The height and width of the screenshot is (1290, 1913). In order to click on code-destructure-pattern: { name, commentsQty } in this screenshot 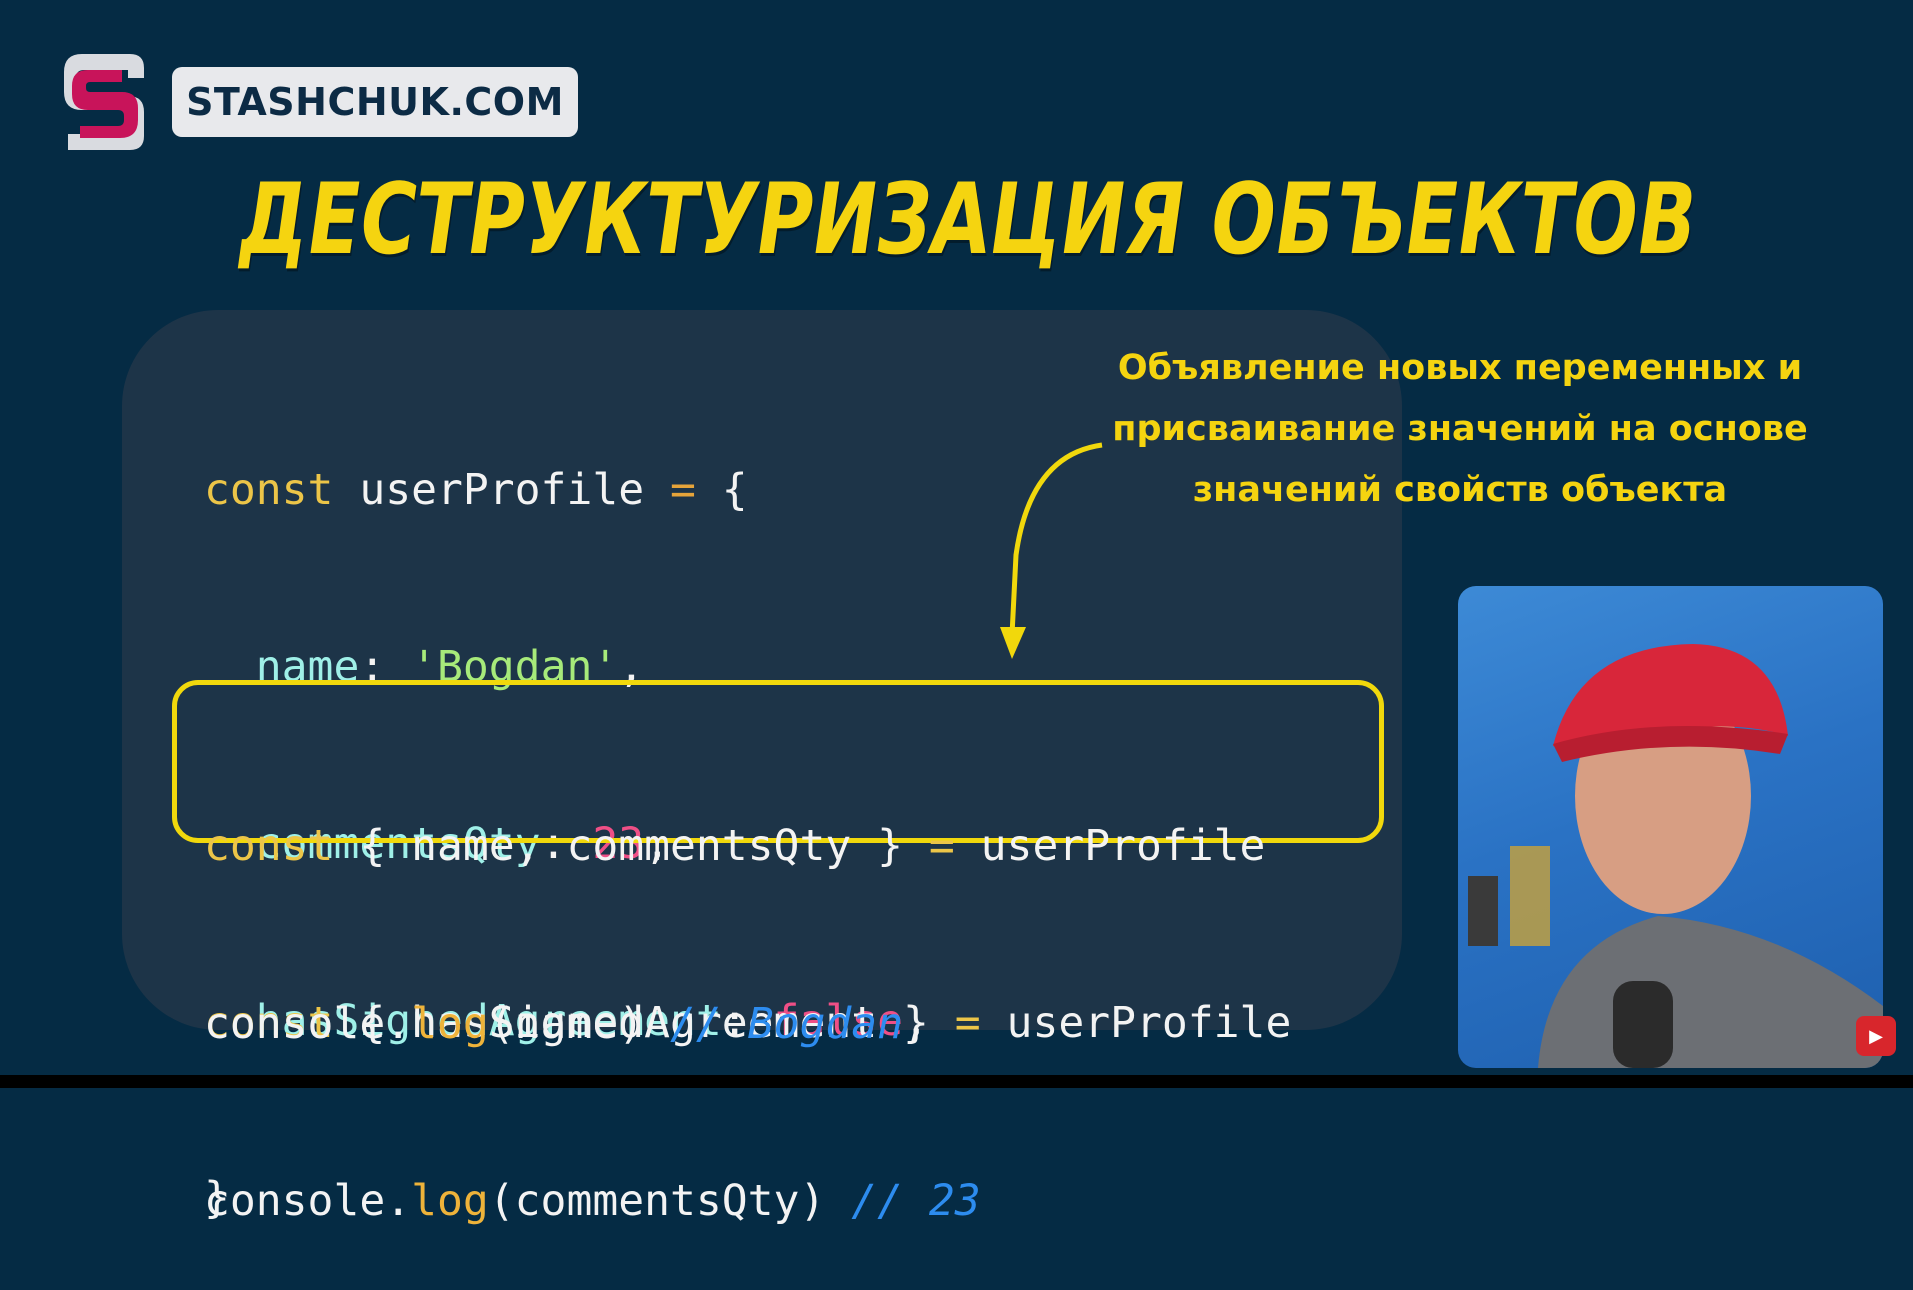, I will do `click(631, 846)`.